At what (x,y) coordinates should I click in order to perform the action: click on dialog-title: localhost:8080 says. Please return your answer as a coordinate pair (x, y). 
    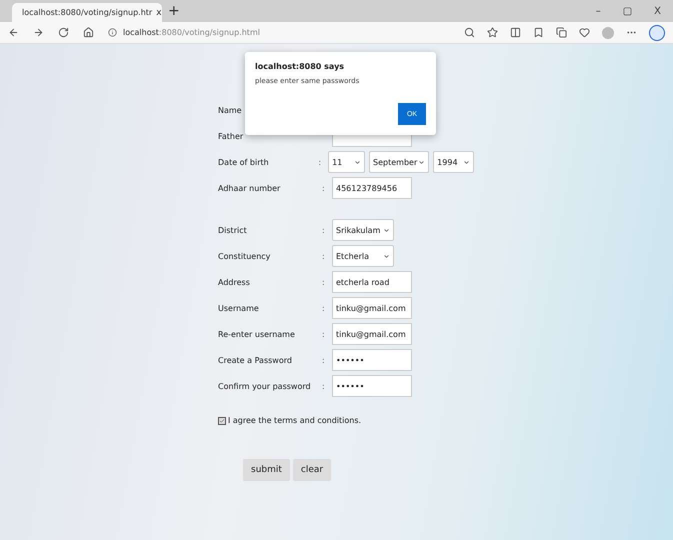
    Looking at the image, I should click on (300, 66).